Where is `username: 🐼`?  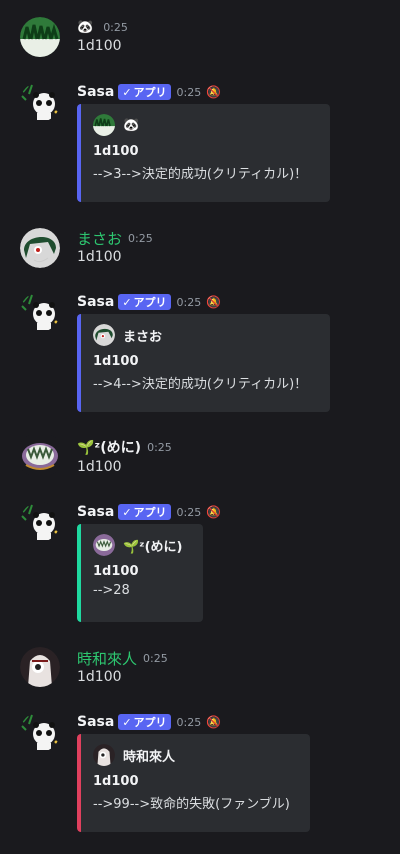
username: 🐼 is located at coordinates (85, 27).